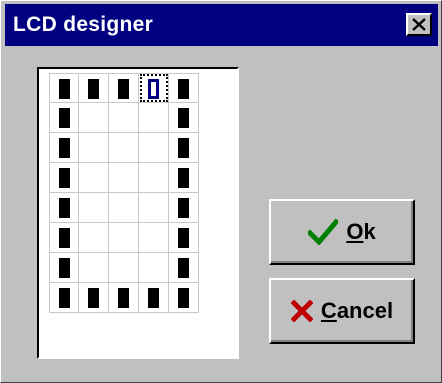 This screenshot has height=383, width=442. I want to click on x-icon, so click(301, 311).